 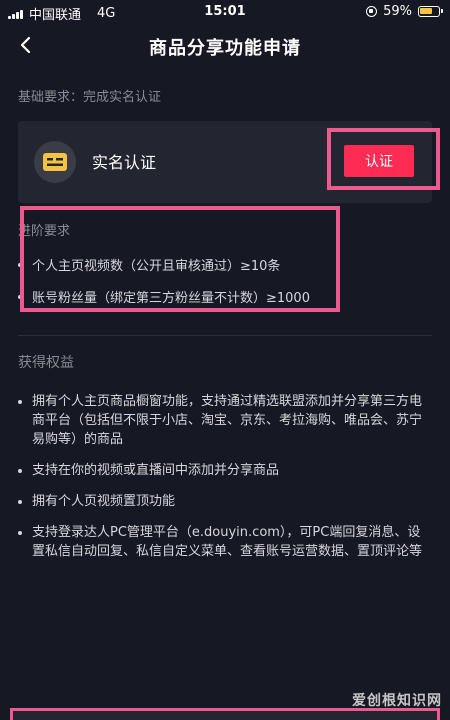 I want to click on divider, so click(x=225, y=335).